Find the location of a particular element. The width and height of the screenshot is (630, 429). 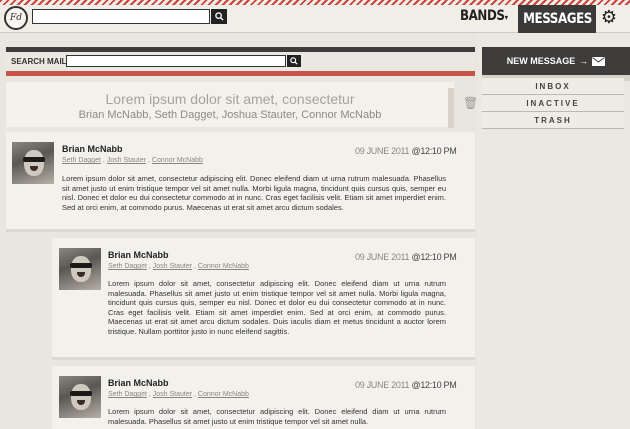

nav-bands: BANDS▾ is located at coordinates (484, 16).